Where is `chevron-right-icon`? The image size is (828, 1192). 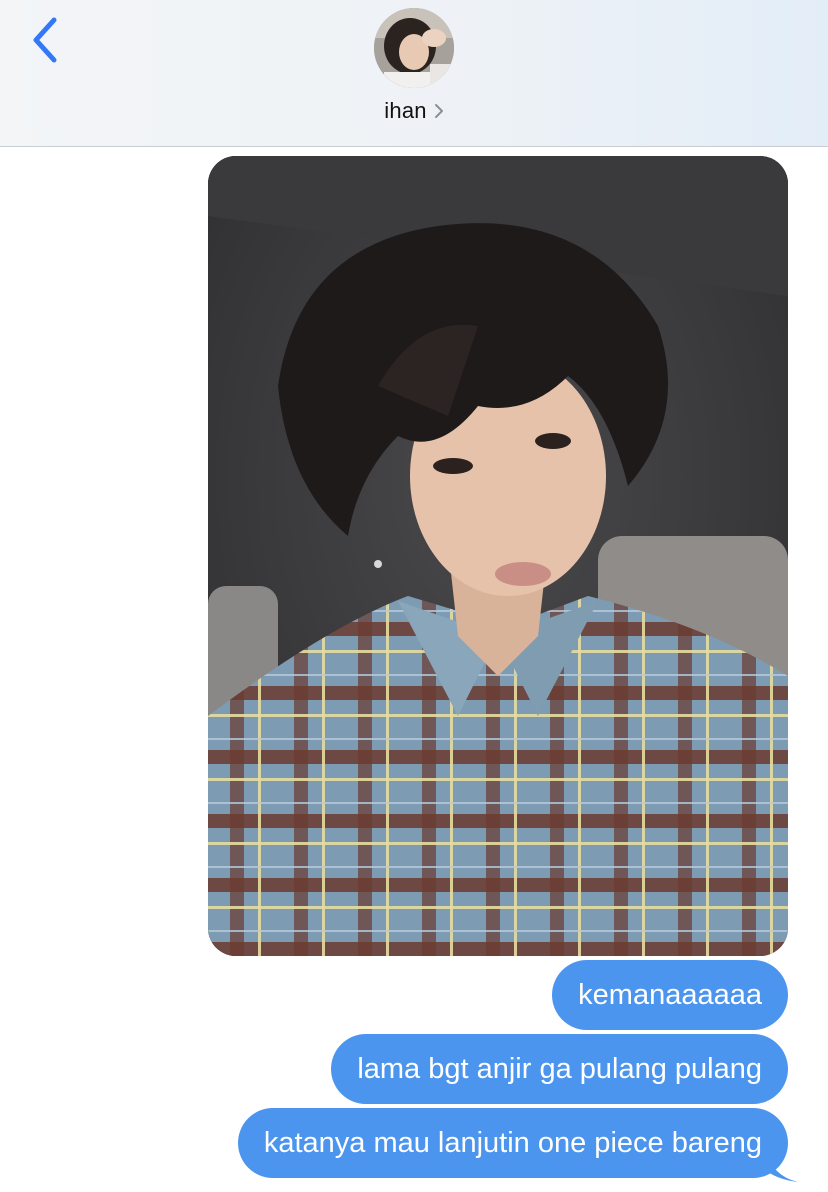
chevron-right-icon is located at coordinates (439, 111).